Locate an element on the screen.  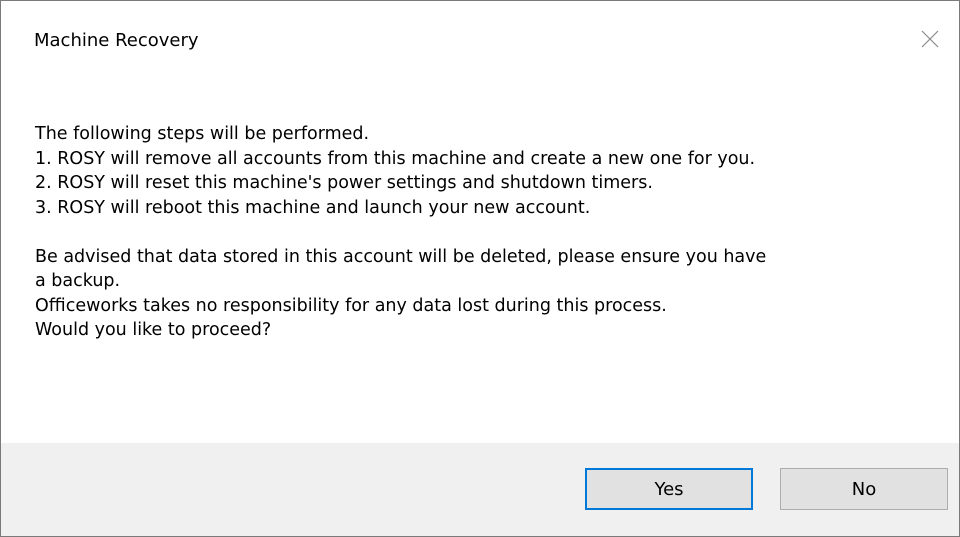
close-icon is located at coordinates (930, 39).